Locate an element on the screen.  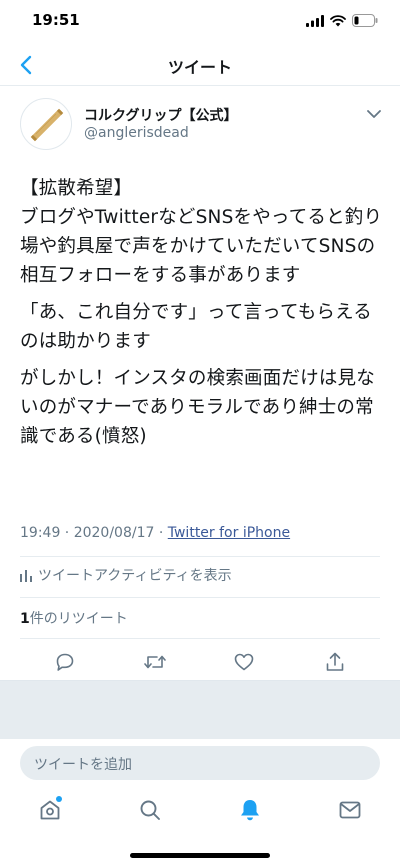
retweet-count-label: 件のリツイート is located at coordinates (78, 619).